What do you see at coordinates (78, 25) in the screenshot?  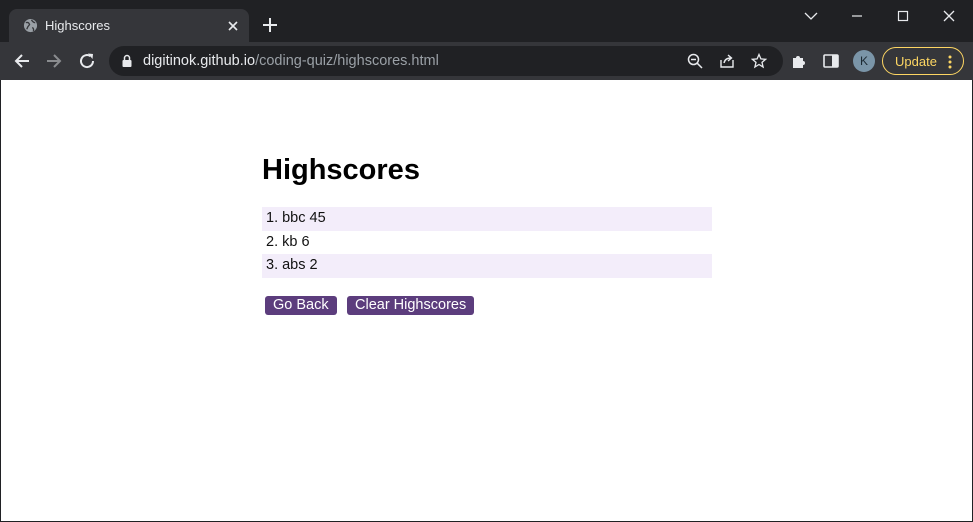 I see `tab-title: Highscores` at bounding box center [78, 25].